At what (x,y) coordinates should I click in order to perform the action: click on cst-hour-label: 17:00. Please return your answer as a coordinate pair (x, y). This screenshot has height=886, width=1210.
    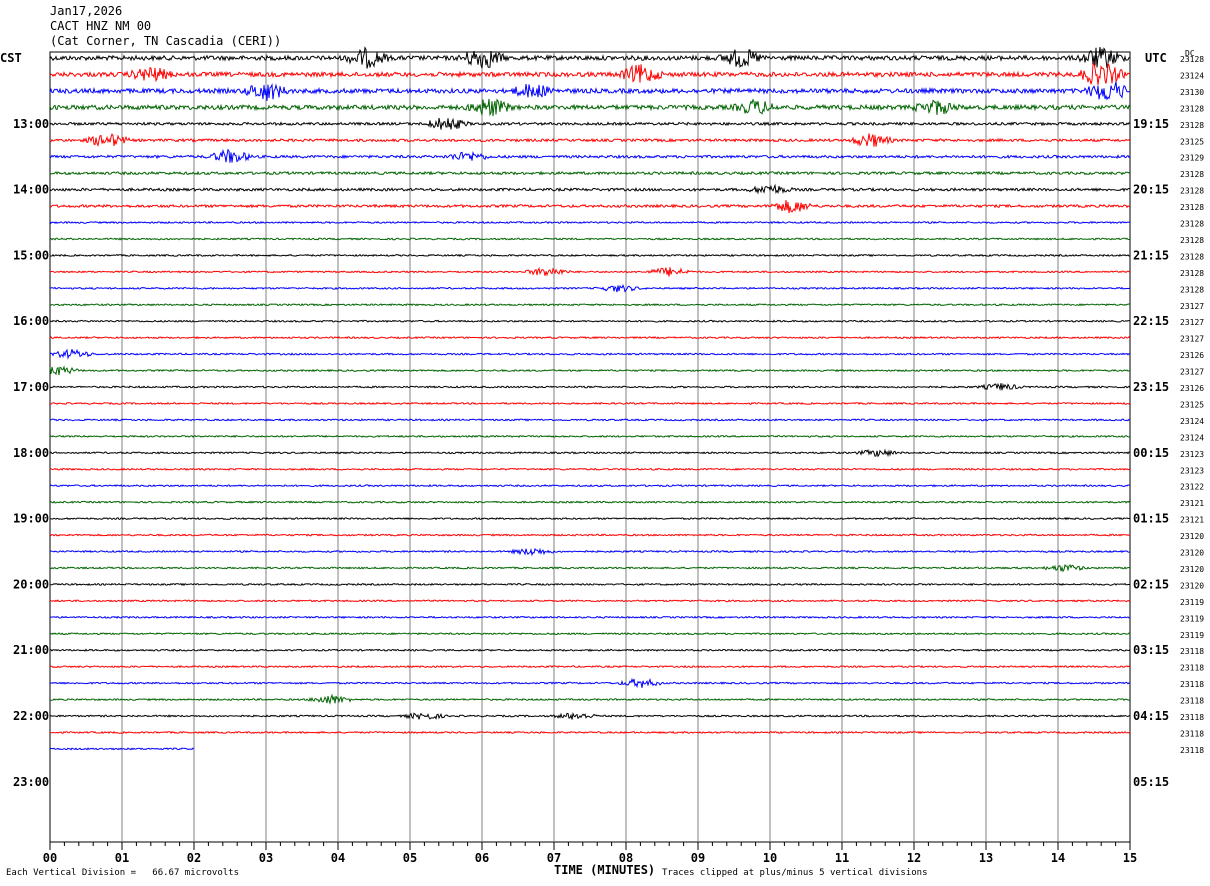
    Looking at the image, I should click on (31, 387).